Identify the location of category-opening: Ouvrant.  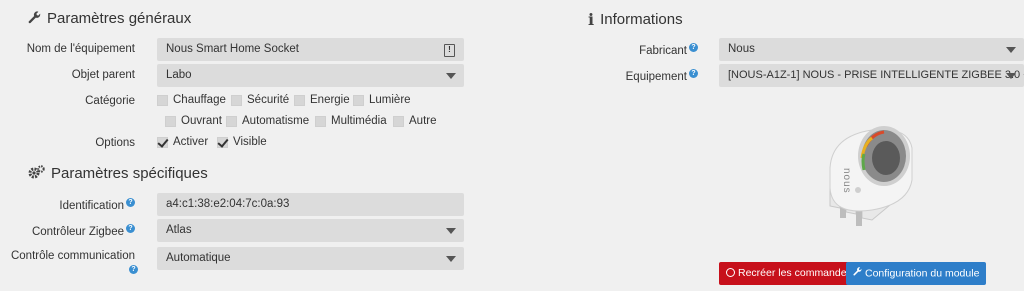
(193, 121).